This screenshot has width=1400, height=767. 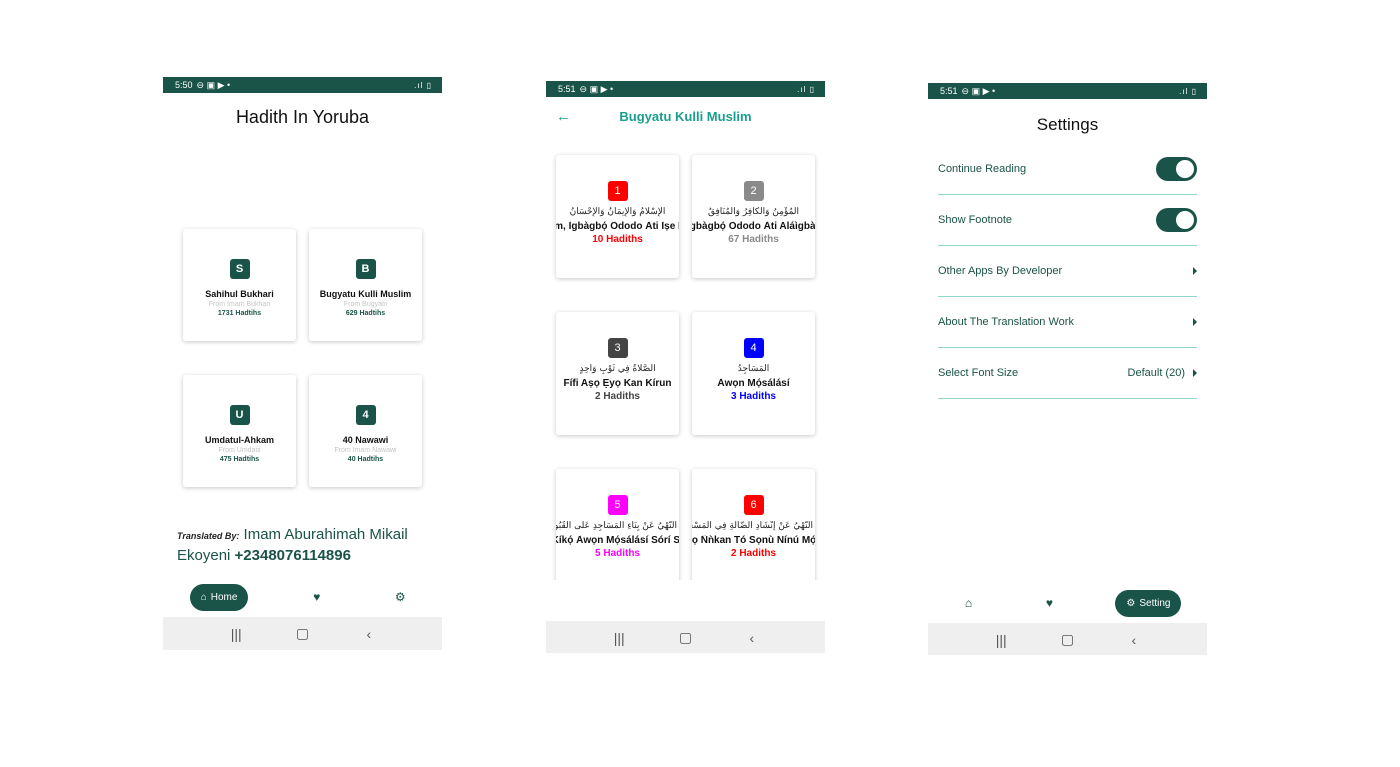 I want to click on chapter-number: 3, so click(x=617, y=348).